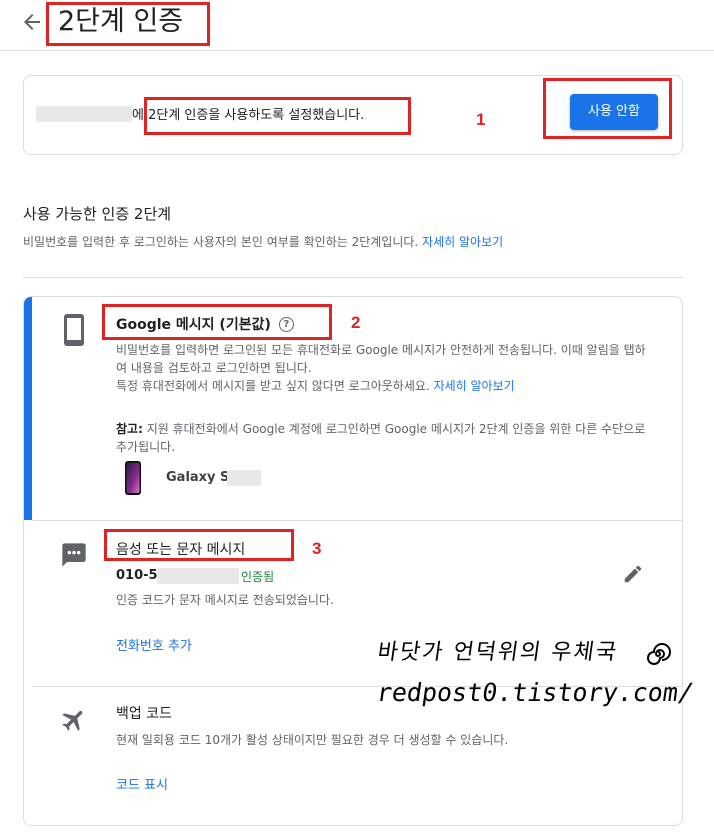 The height and width of the screenshot is (835, 714). I want to click on google-prompt-desc-line2: 특정 휴대전화에서 메시지를 받고 싶지 않다면 로그아웃하세요., so click(273, 386).